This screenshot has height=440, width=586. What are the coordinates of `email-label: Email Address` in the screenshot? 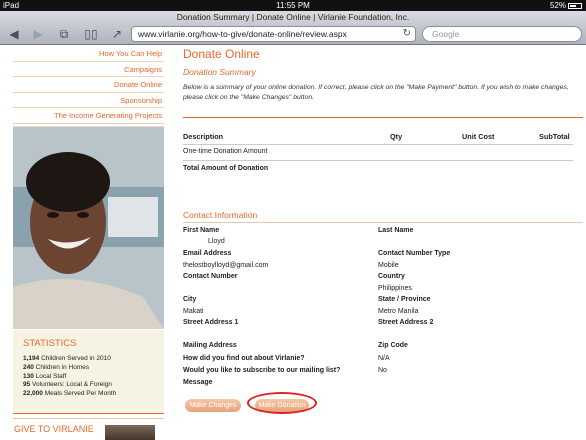 It's located at (207, 253).